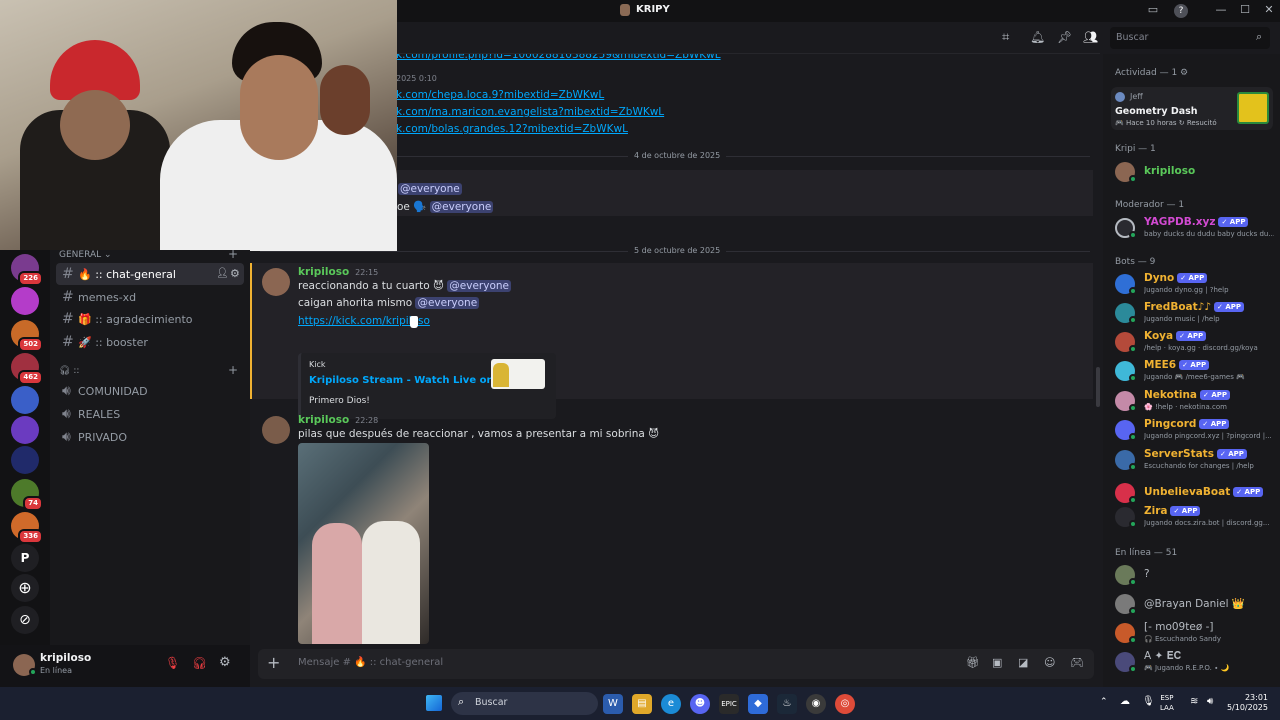 This screenshot has width=1280, height=720. What do you see at coordinates (1195, 313) in the screenshot?
I see `member-item: FredBoat♪♪ ✓ APP Jugando music | /help` at bounding box center [1195, 313].